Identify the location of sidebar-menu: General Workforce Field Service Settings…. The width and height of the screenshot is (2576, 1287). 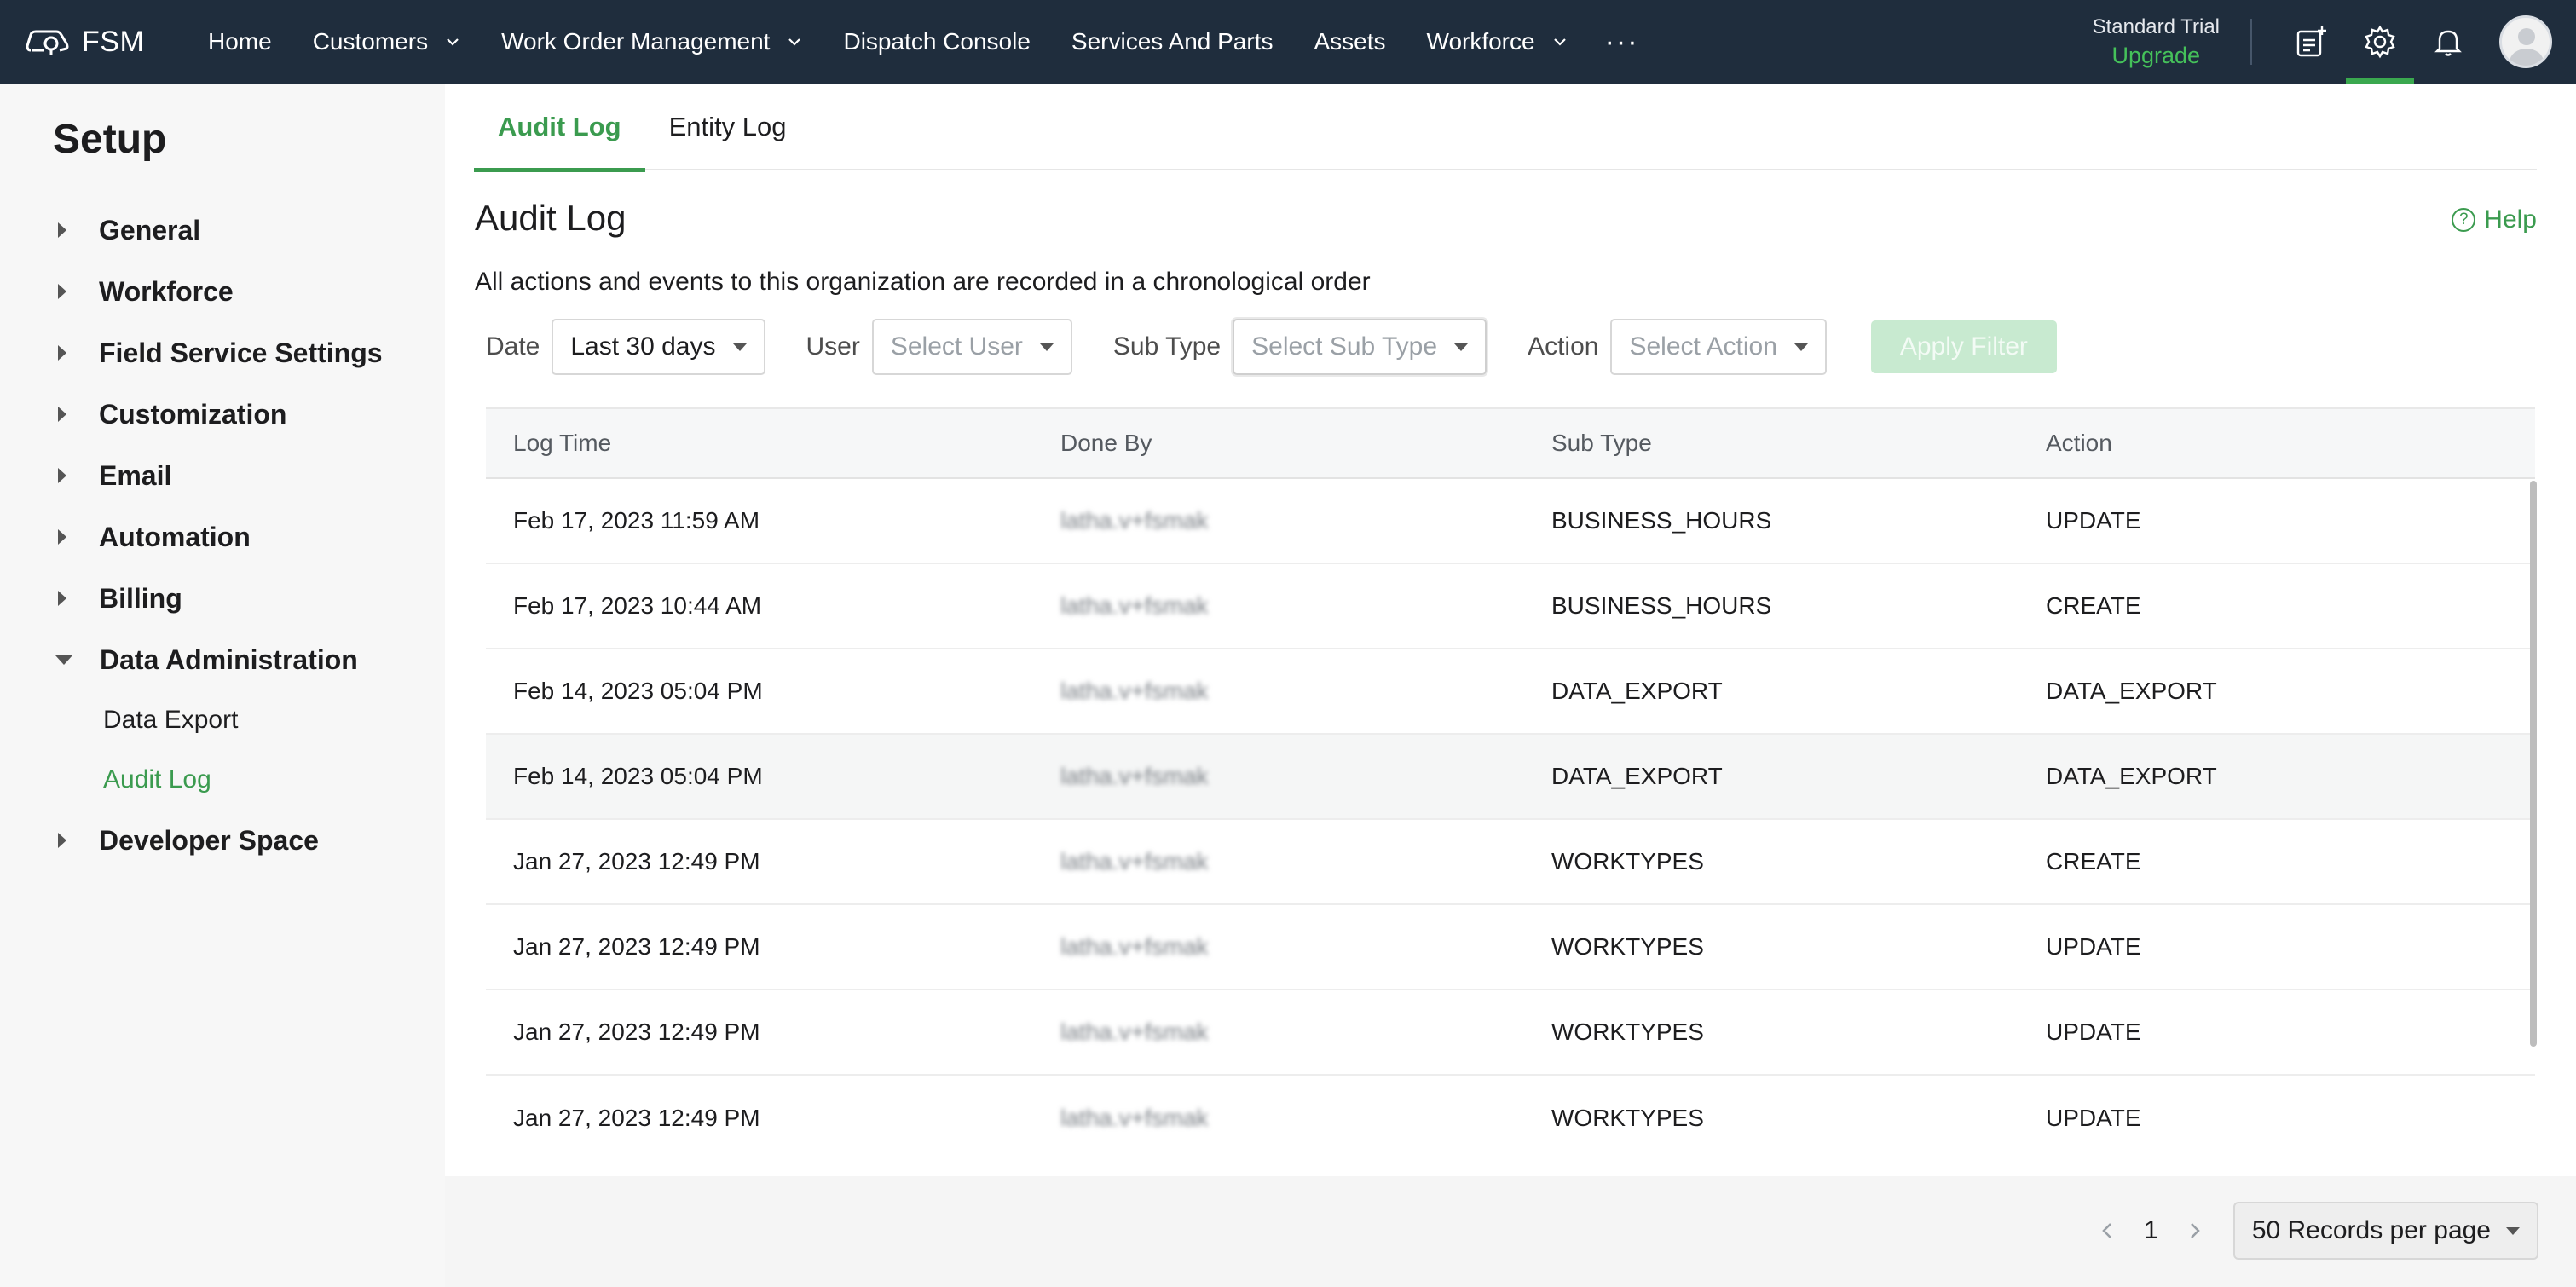
(222, 535).